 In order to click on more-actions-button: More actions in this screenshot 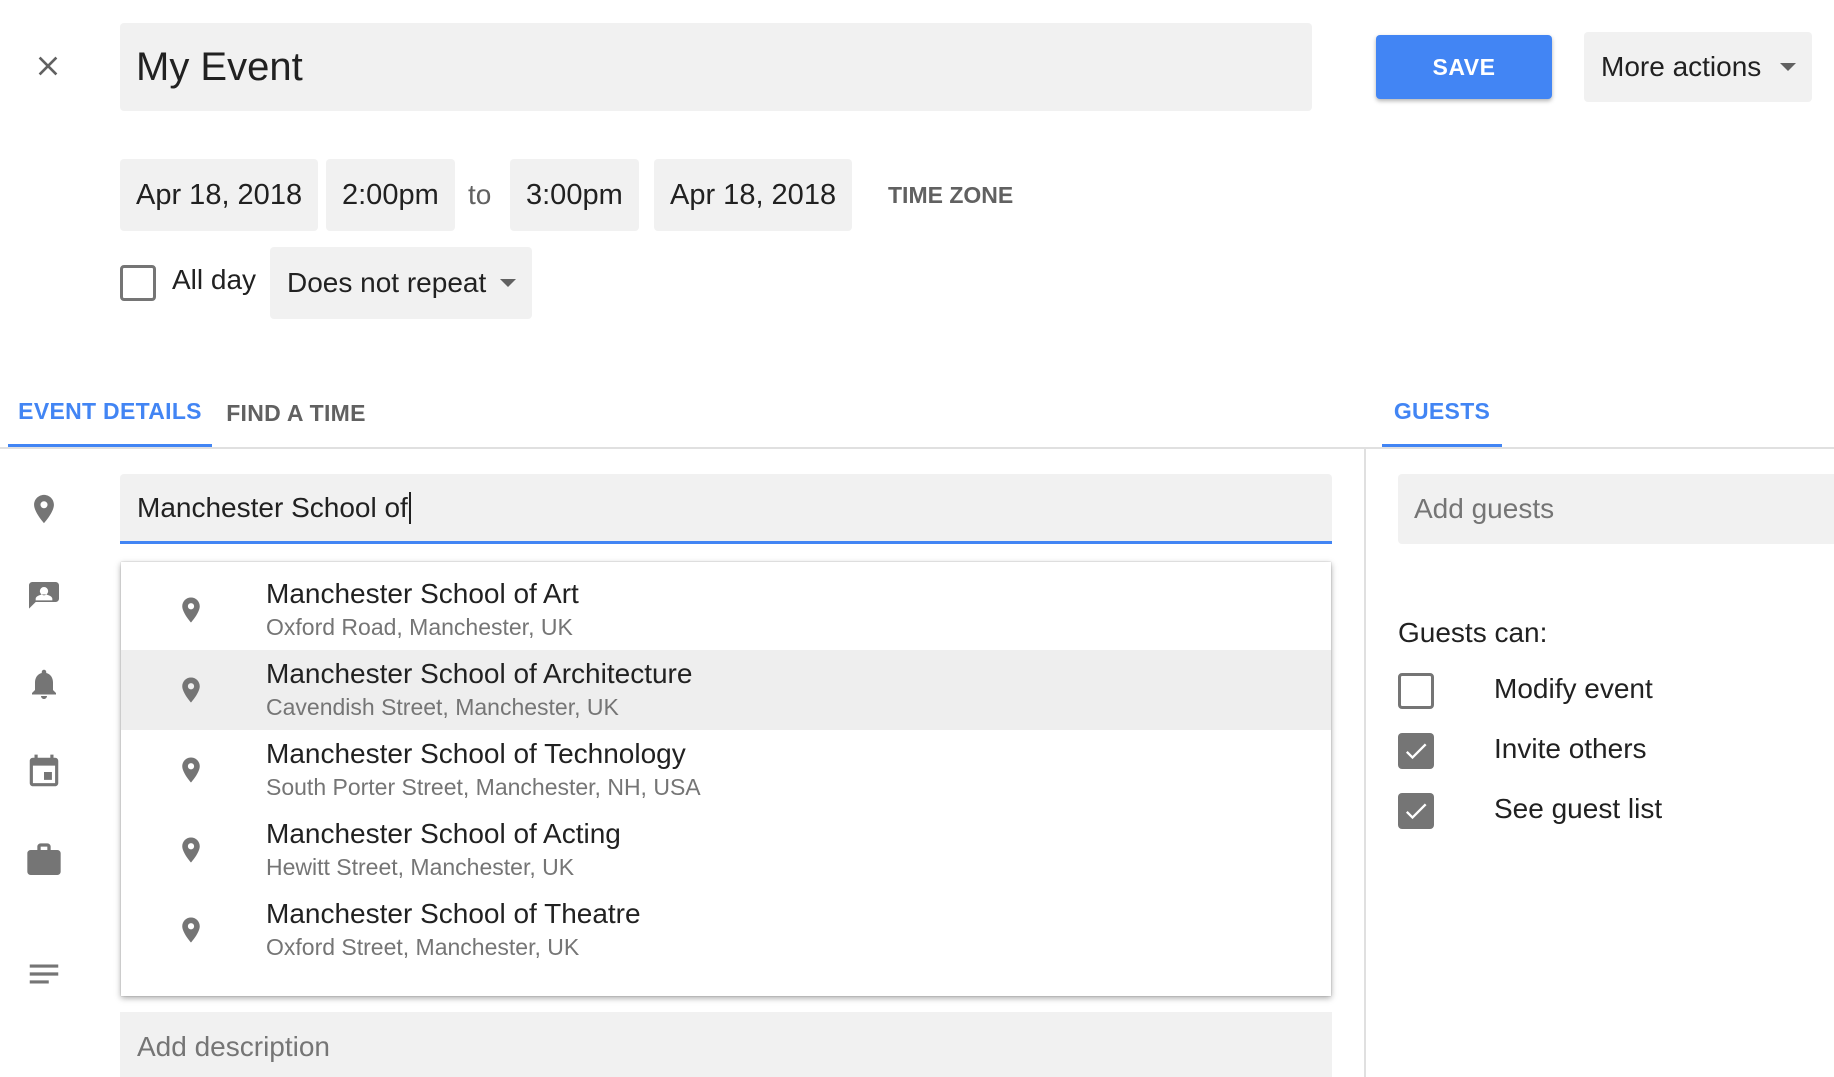, I will do `click(1698, 67)`.